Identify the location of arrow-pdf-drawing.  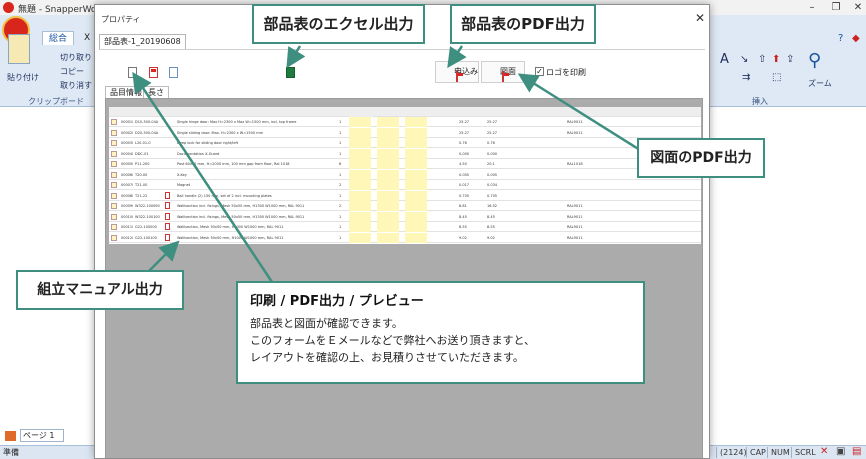
(579, 112).